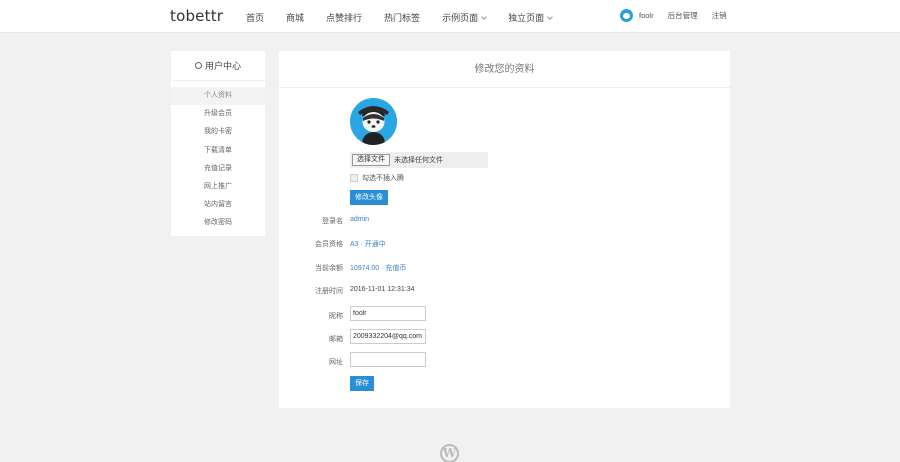 This screenshot has height=462, width=900. I want to click on user-circle-icon, so click(198, 65).